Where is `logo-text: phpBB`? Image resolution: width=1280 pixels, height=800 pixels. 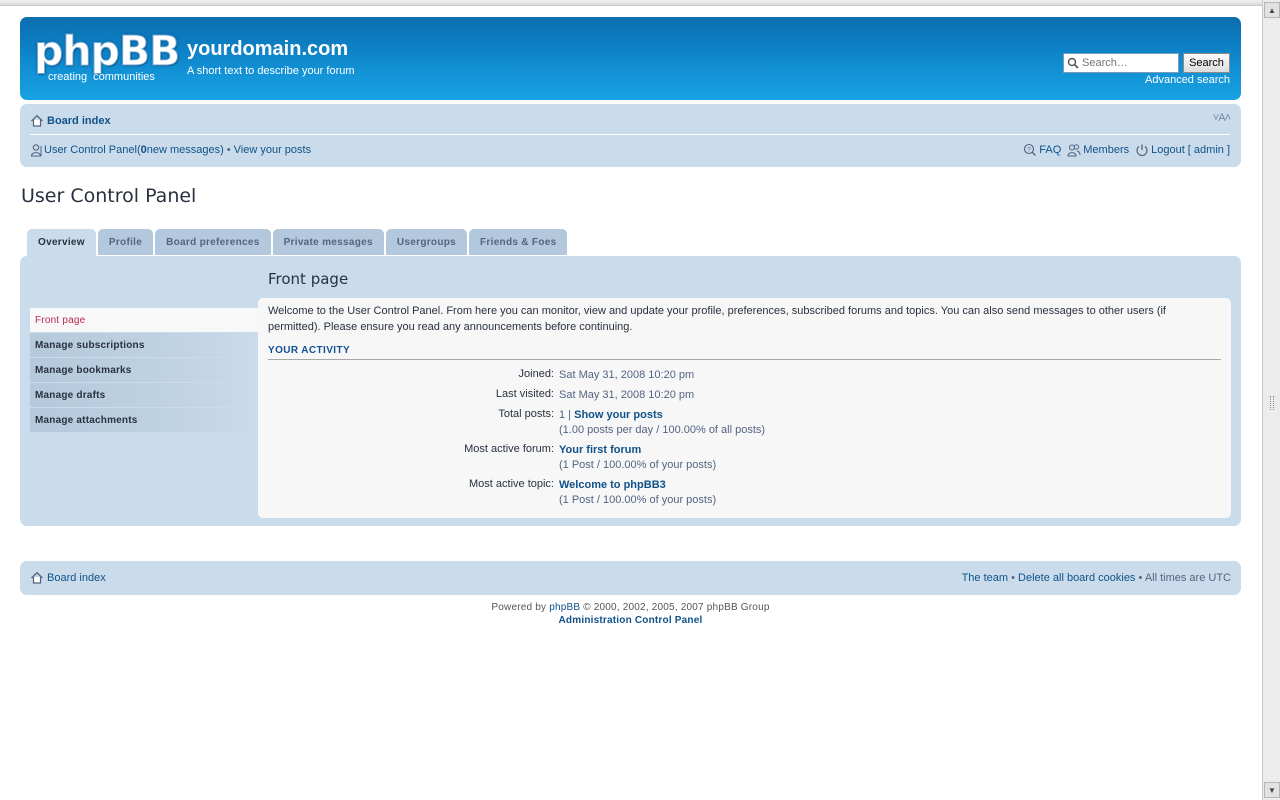
logo-text: phpBB is located at coordinates (106, 51).